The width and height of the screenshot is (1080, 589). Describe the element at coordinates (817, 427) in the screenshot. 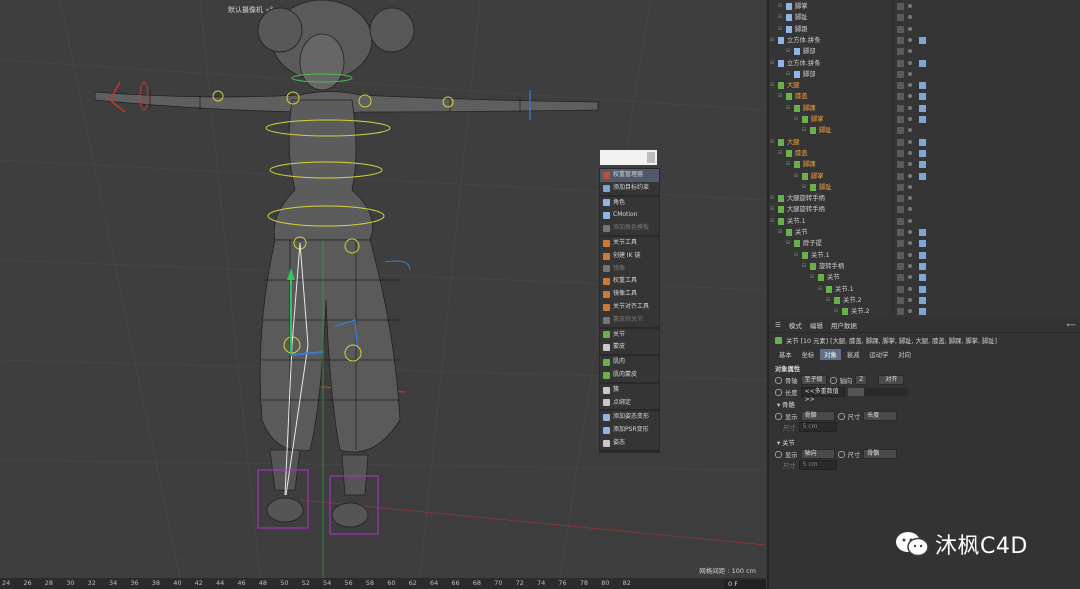

I see `bone-width-input: 5 cm` at that location.